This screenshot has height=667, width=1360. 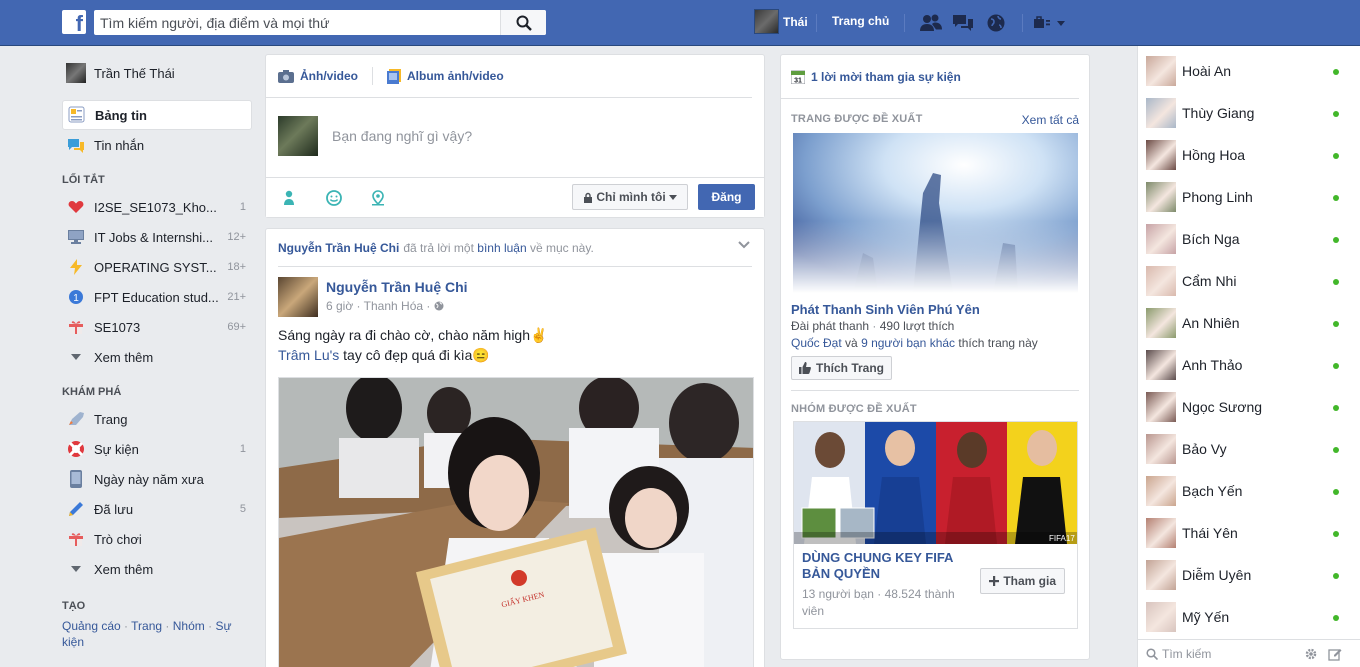 I want to click on fifa-label: FIFA17, so click(x=1062, y=538).